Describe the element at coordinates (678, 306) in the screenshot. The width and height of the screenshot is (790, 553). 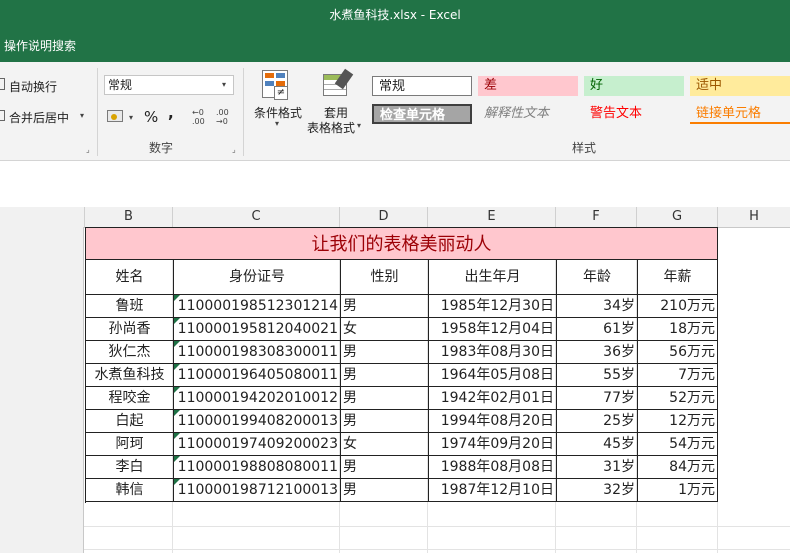
I see `salary-cell: 210万元` at that location.